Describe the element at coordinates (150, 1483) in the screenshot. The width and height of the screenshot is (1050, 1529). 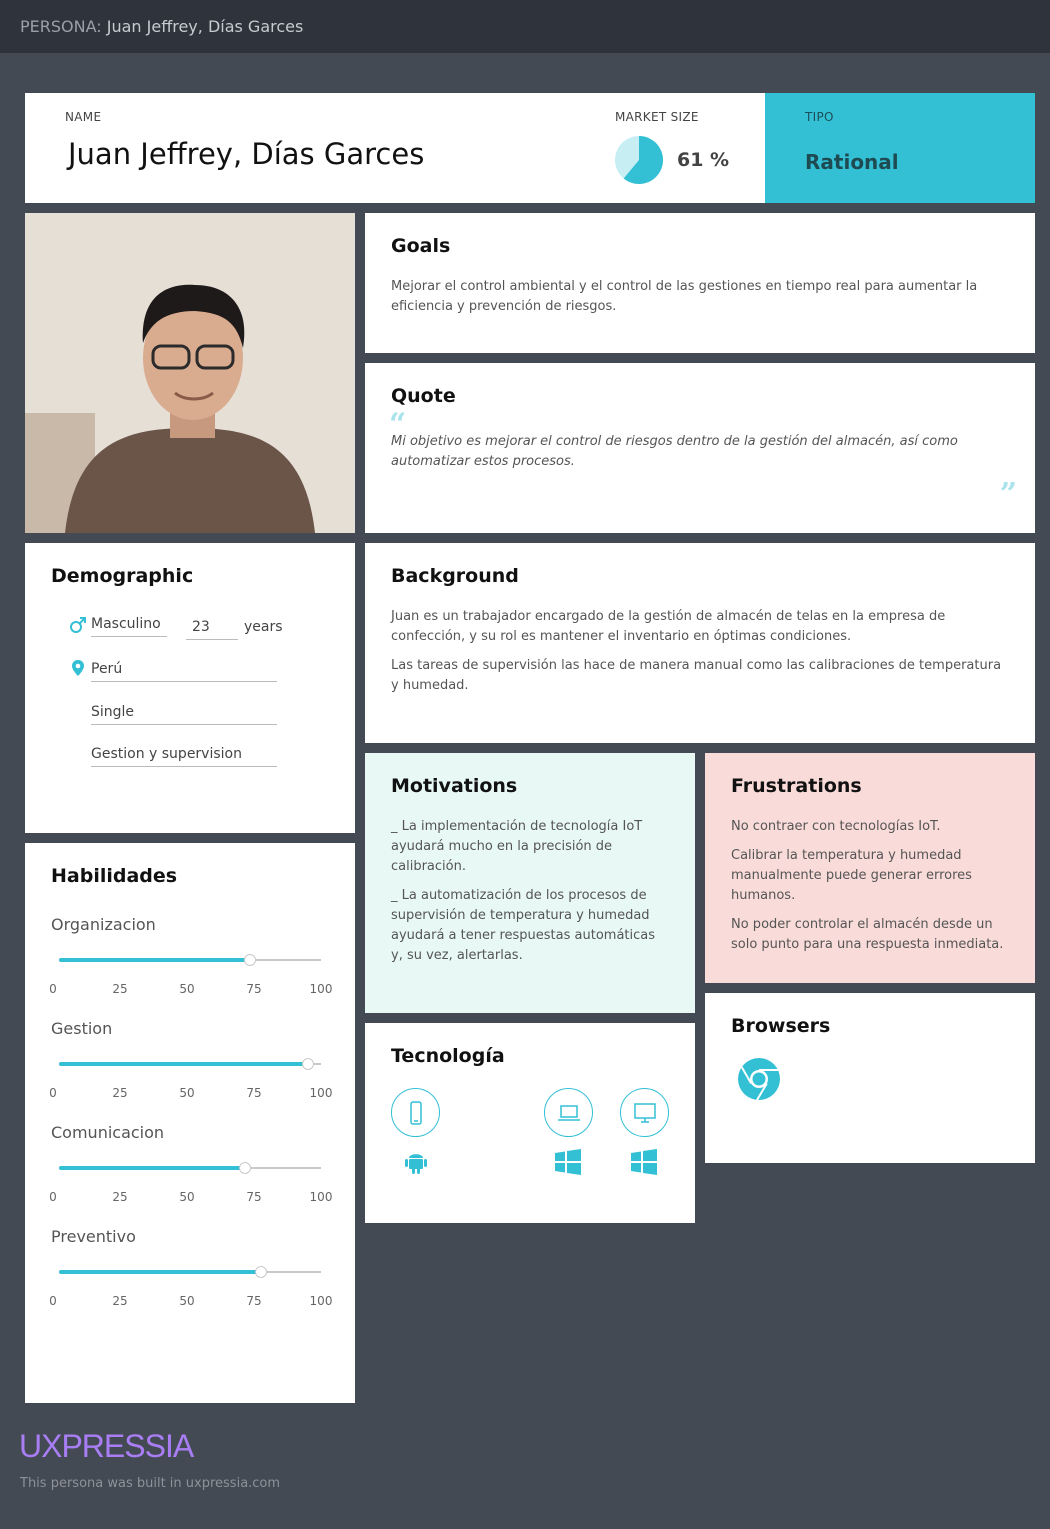
I see `footer-note: This persona was built in uxpressia.com` at that location.